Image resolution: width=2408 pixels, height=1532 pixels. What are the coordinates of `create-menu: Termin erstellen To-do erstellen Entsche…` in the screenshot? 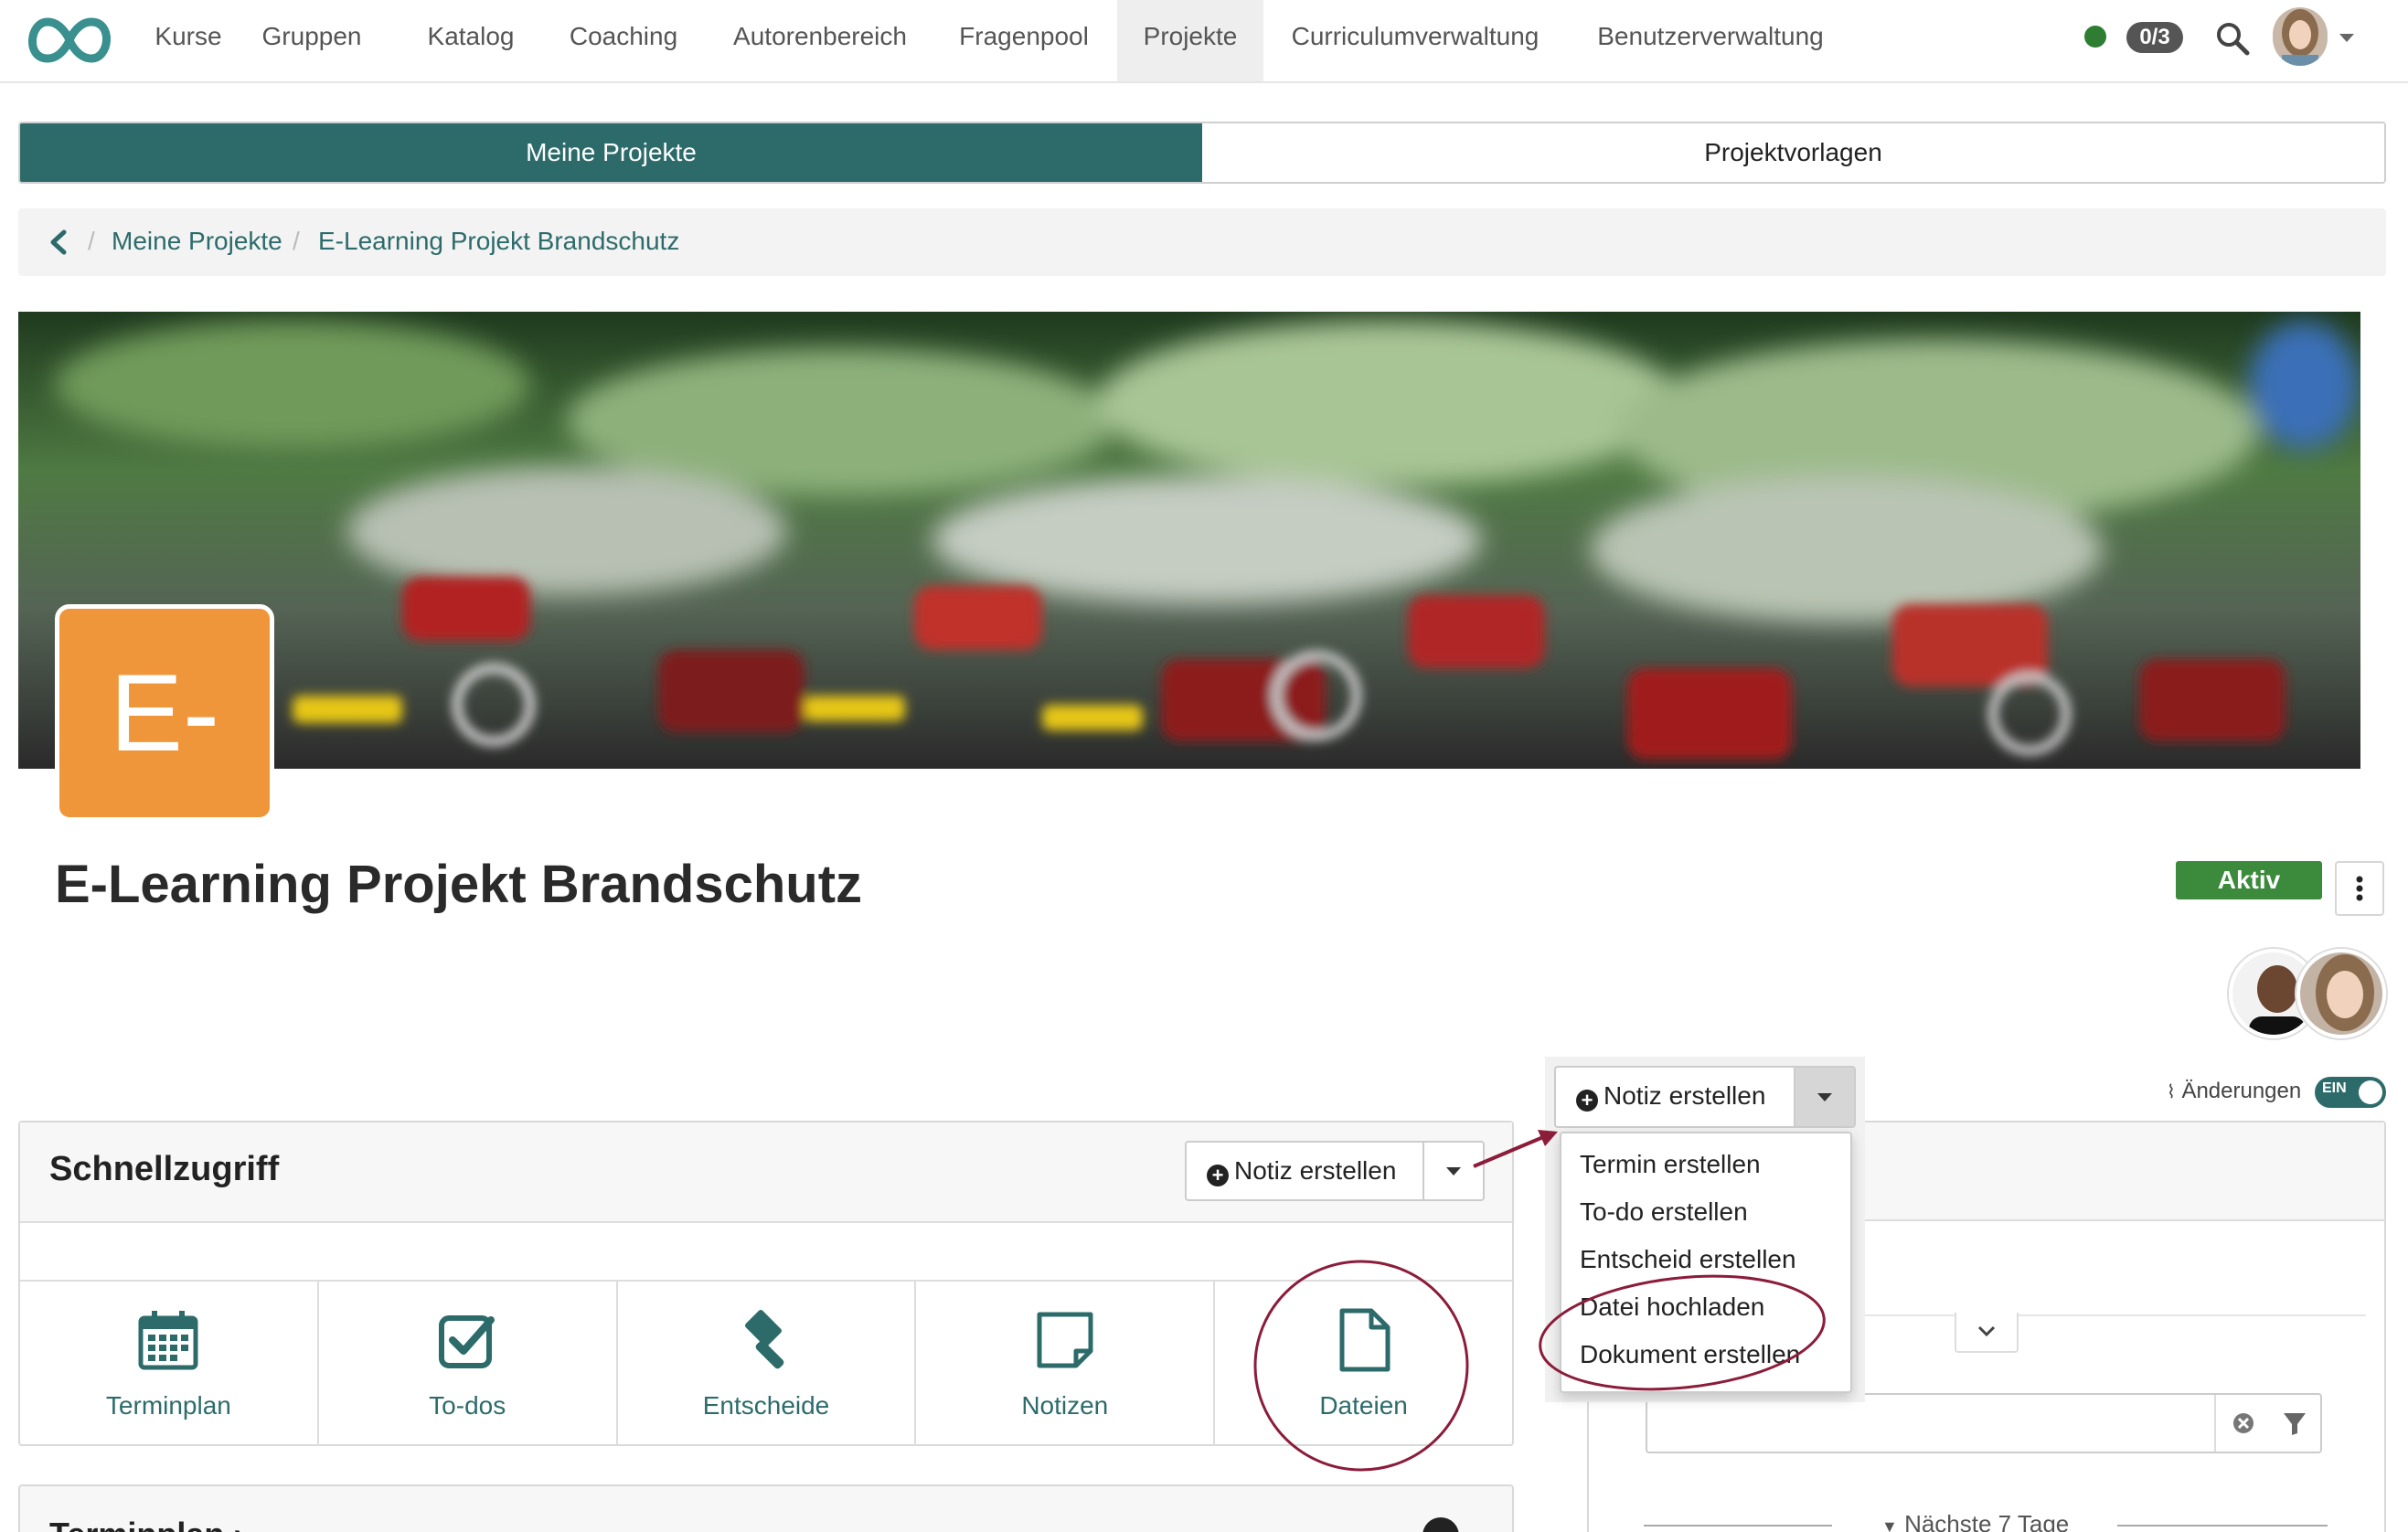 It's located at (1706, 1263).